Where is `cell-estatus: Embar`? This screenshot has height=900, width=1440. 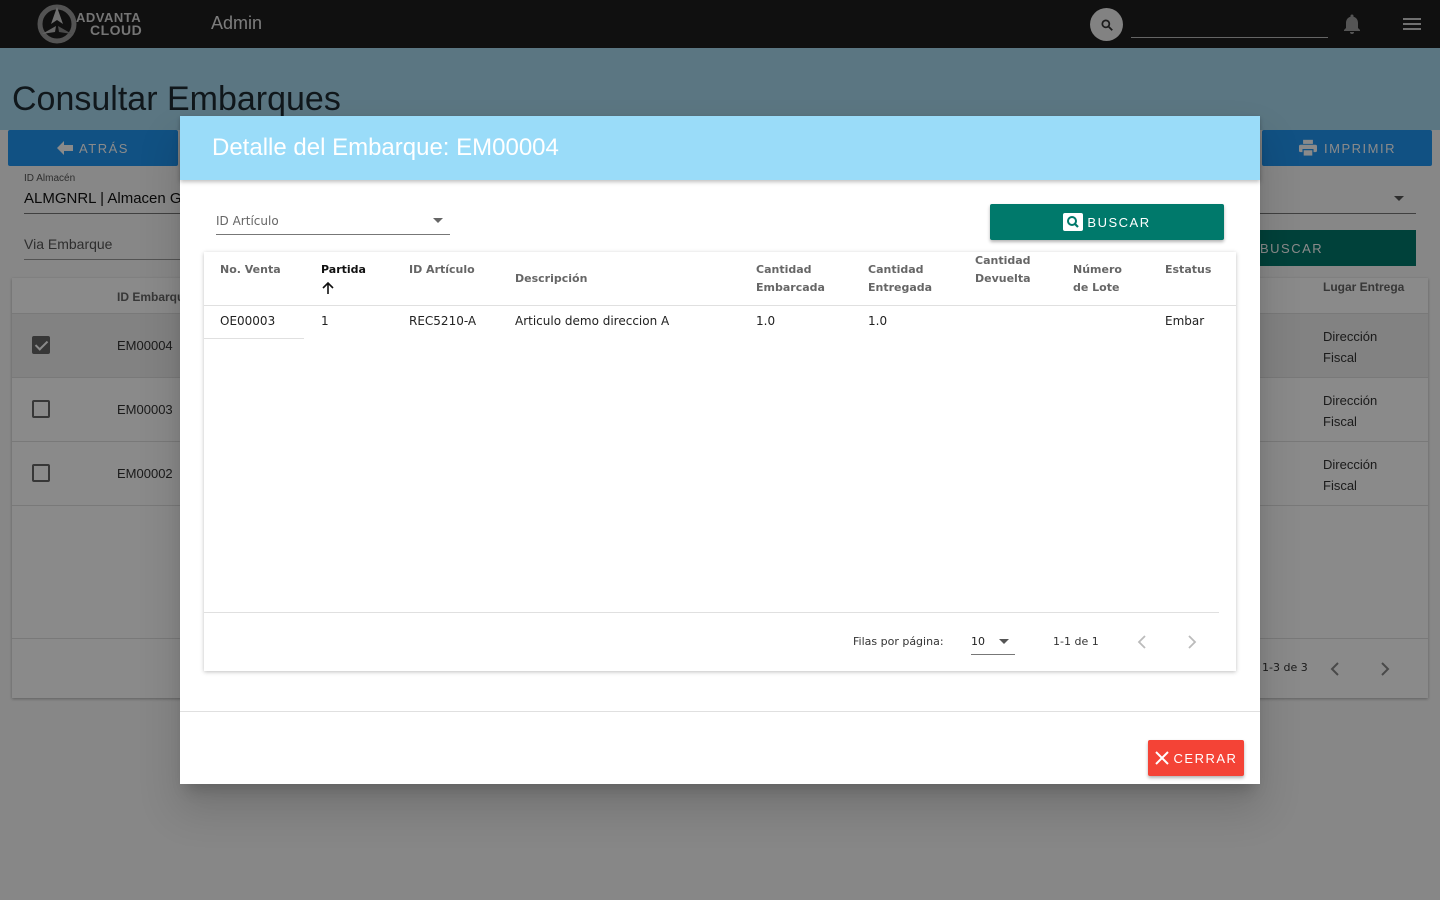 cell-estatus: Embar is located at coordinates (1185, 321).